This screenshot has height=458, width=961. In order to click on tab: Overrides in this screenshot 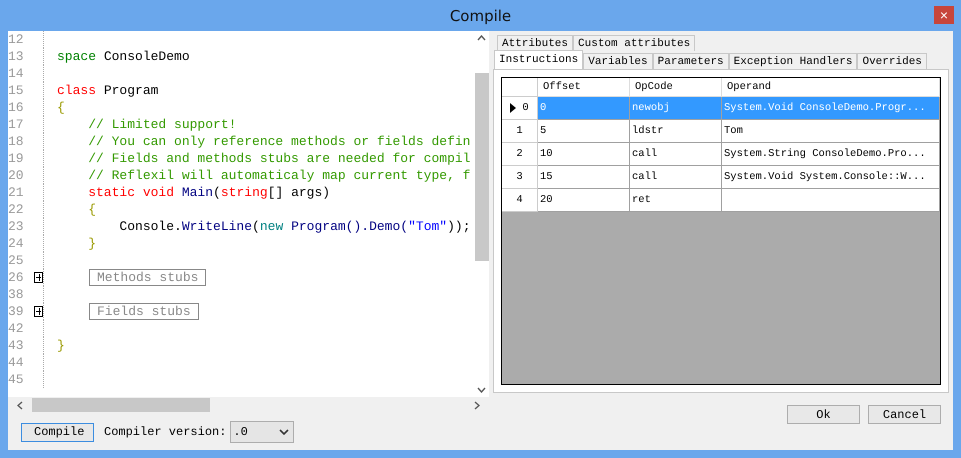, I will do `click(892, 61)`.